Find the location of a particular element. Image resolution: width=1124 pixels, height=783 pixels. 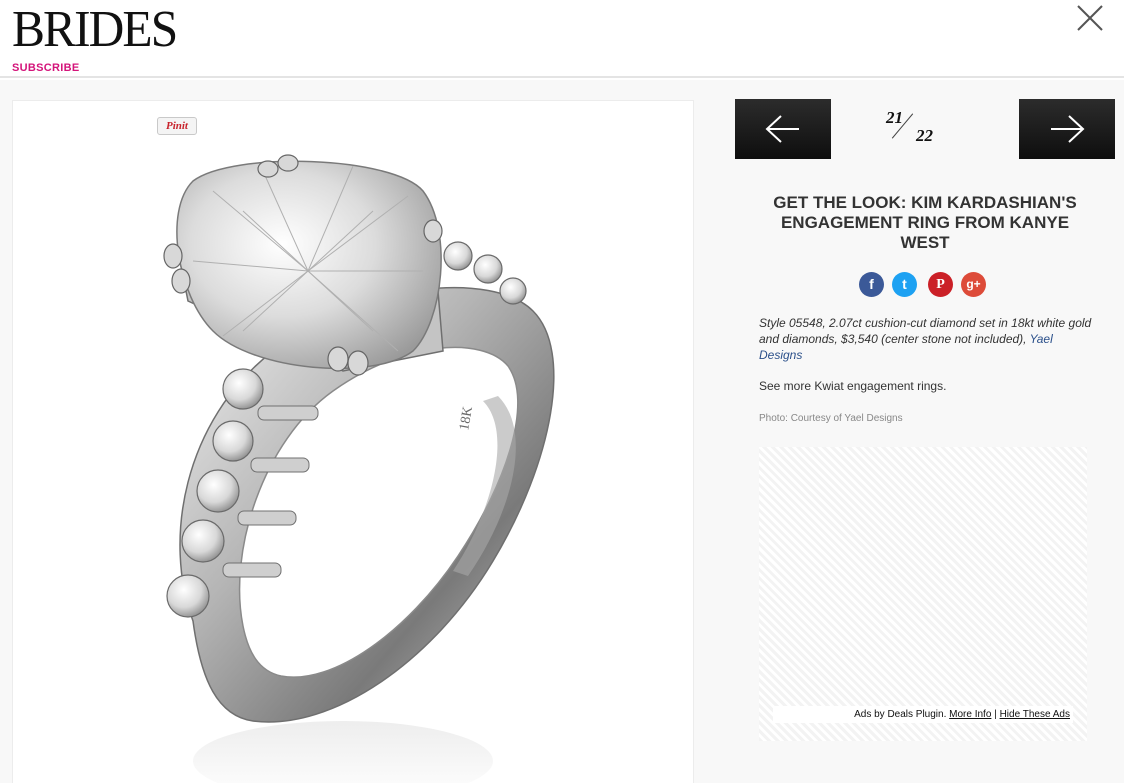

hide-ads-link: Hide These Ads is located at coordinates (1035, 714).